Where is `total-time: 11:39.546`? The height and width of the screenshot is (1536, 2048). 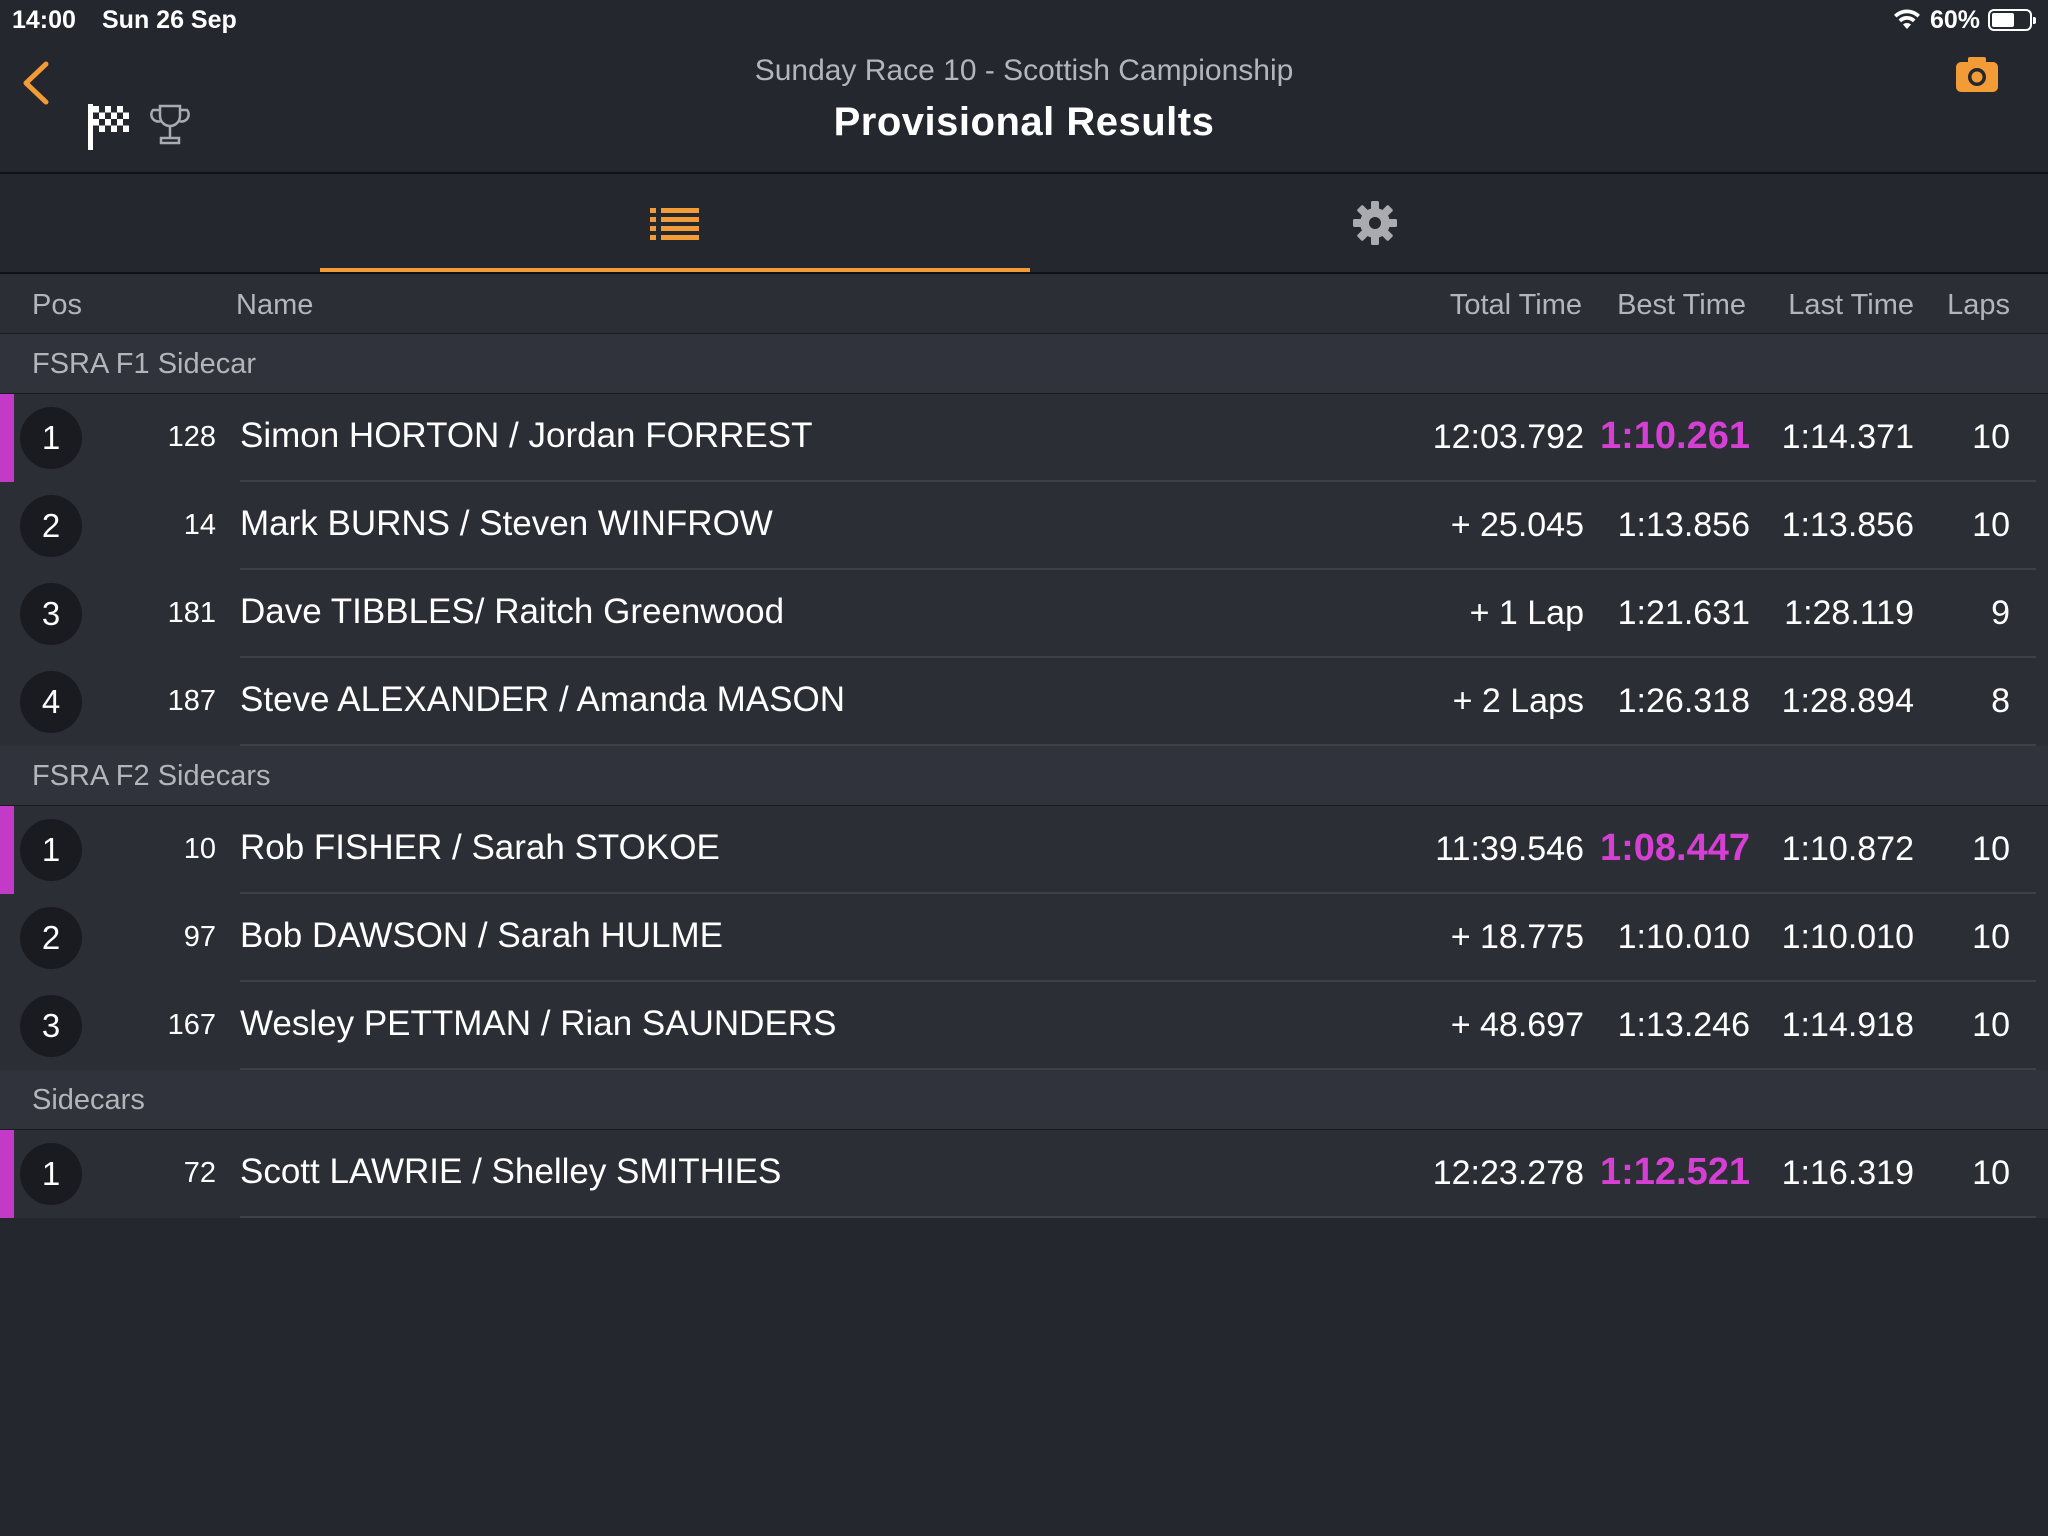
total-time: 11:39.546 is located at coordinates (1509, 849).